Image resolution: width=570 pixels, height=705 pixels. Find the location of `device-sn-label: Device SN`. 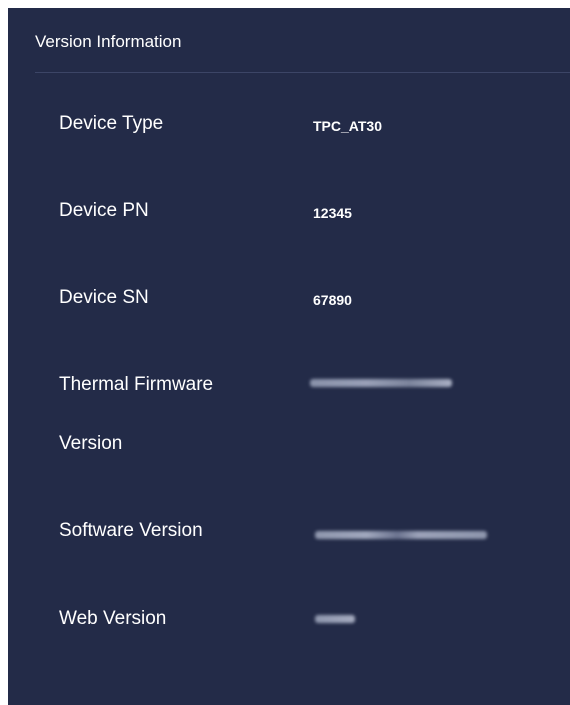

device-sn-label: Device SN is located at coordinates (104, 297).